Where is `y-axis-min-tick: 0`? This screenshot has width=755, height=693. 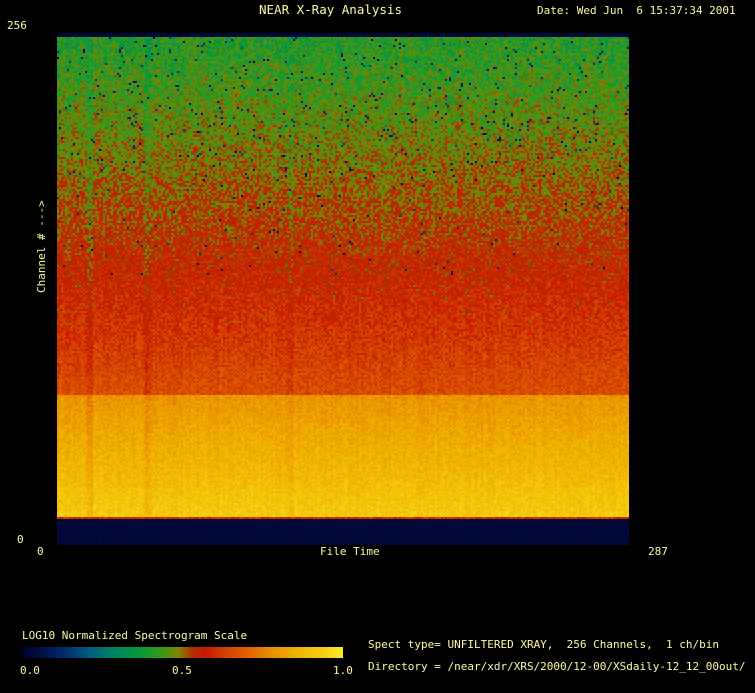
y-axis-min-tick: 0 is located at coordinates (20, 539).